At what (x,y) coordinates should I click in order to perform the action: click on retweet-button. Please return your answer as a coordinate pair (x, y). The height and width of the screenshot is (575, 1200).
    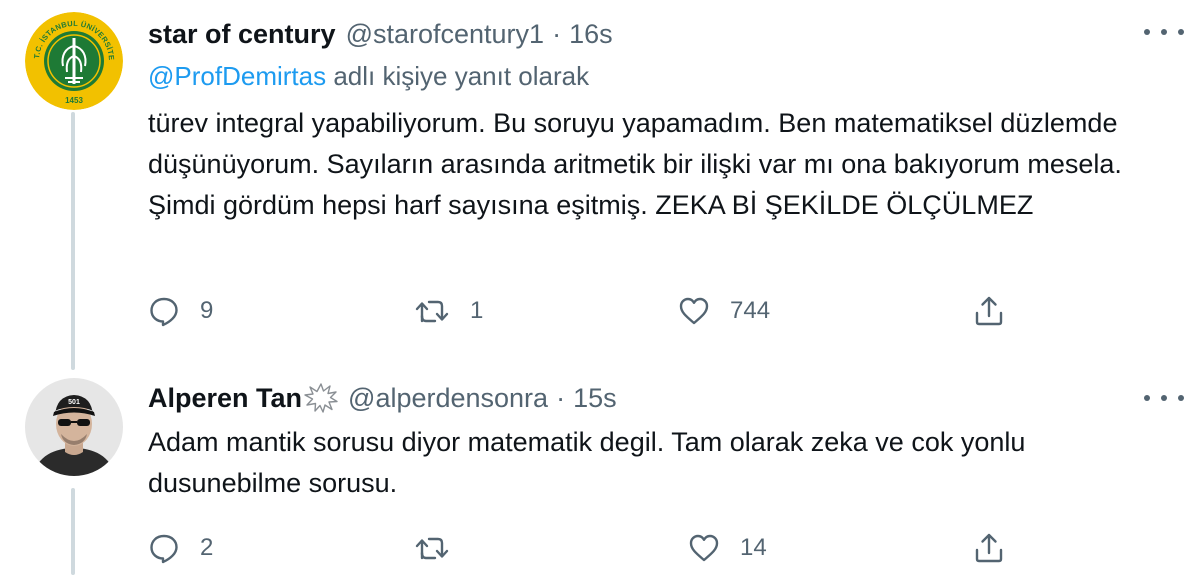
    Looking at the image, I should click on (442, 548).